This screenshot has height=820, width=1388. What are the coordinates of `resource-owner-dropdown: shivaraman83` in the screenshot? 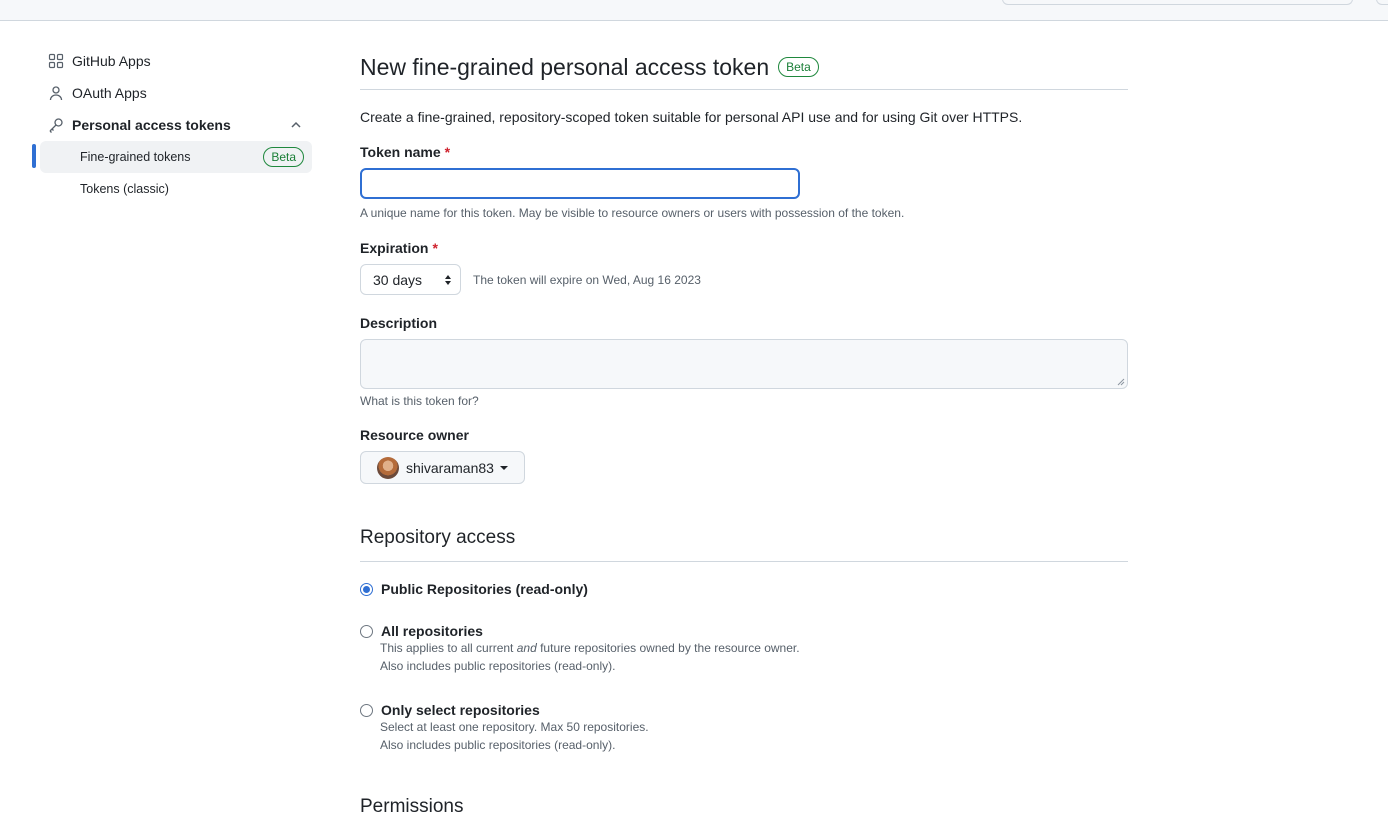 It's located at (442, 467).